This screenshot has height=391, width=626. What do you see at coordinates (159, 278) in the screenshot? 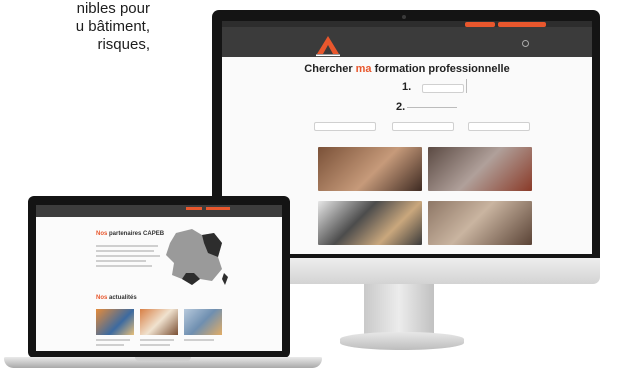
I see `laptop-screen: Nos partenaires CAPEB Nos actualités` at bounding box center [159, 278].